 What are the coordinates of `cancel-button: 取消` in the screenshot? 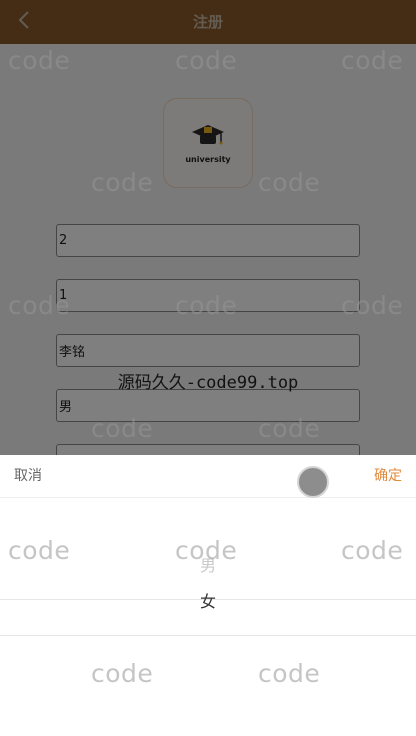 It's located at (28, 476).